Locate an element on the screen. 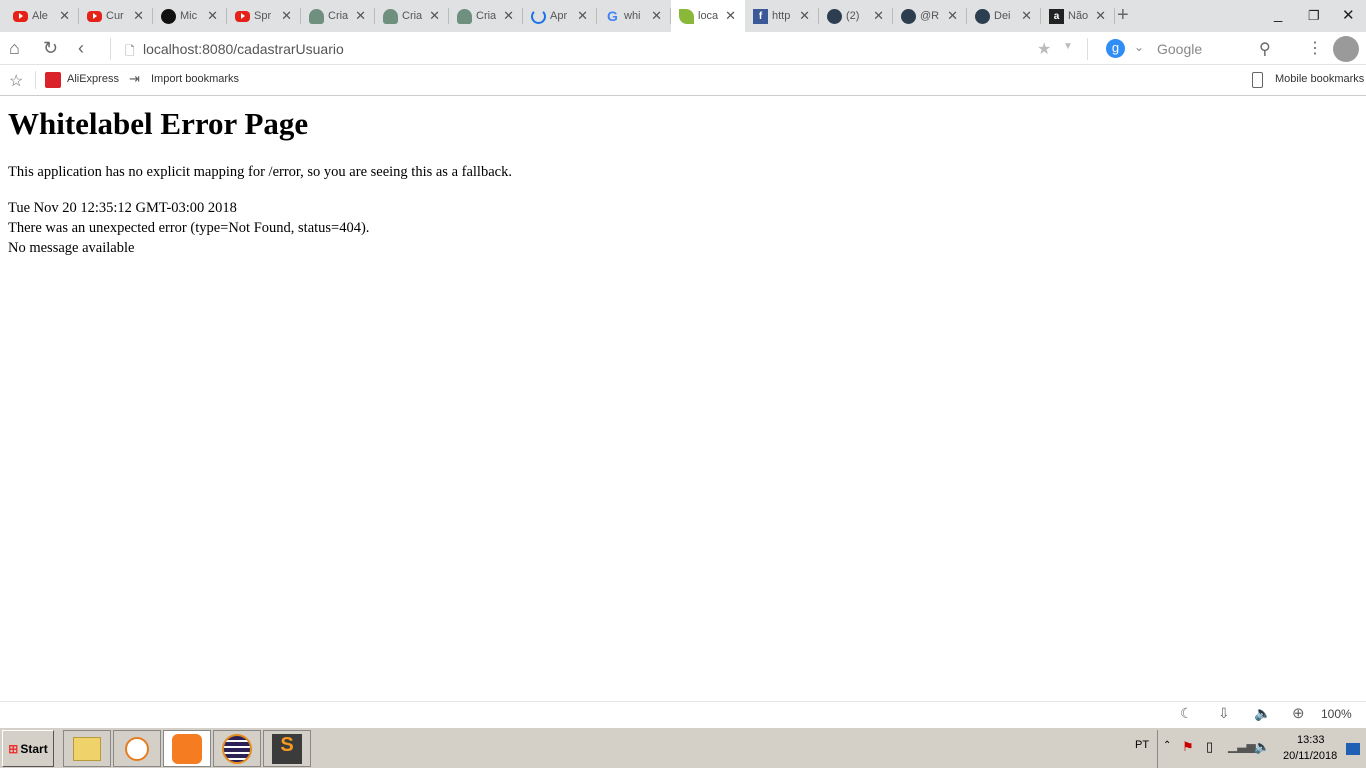  tab: @R ✕ is located at coordinates (930, 16).